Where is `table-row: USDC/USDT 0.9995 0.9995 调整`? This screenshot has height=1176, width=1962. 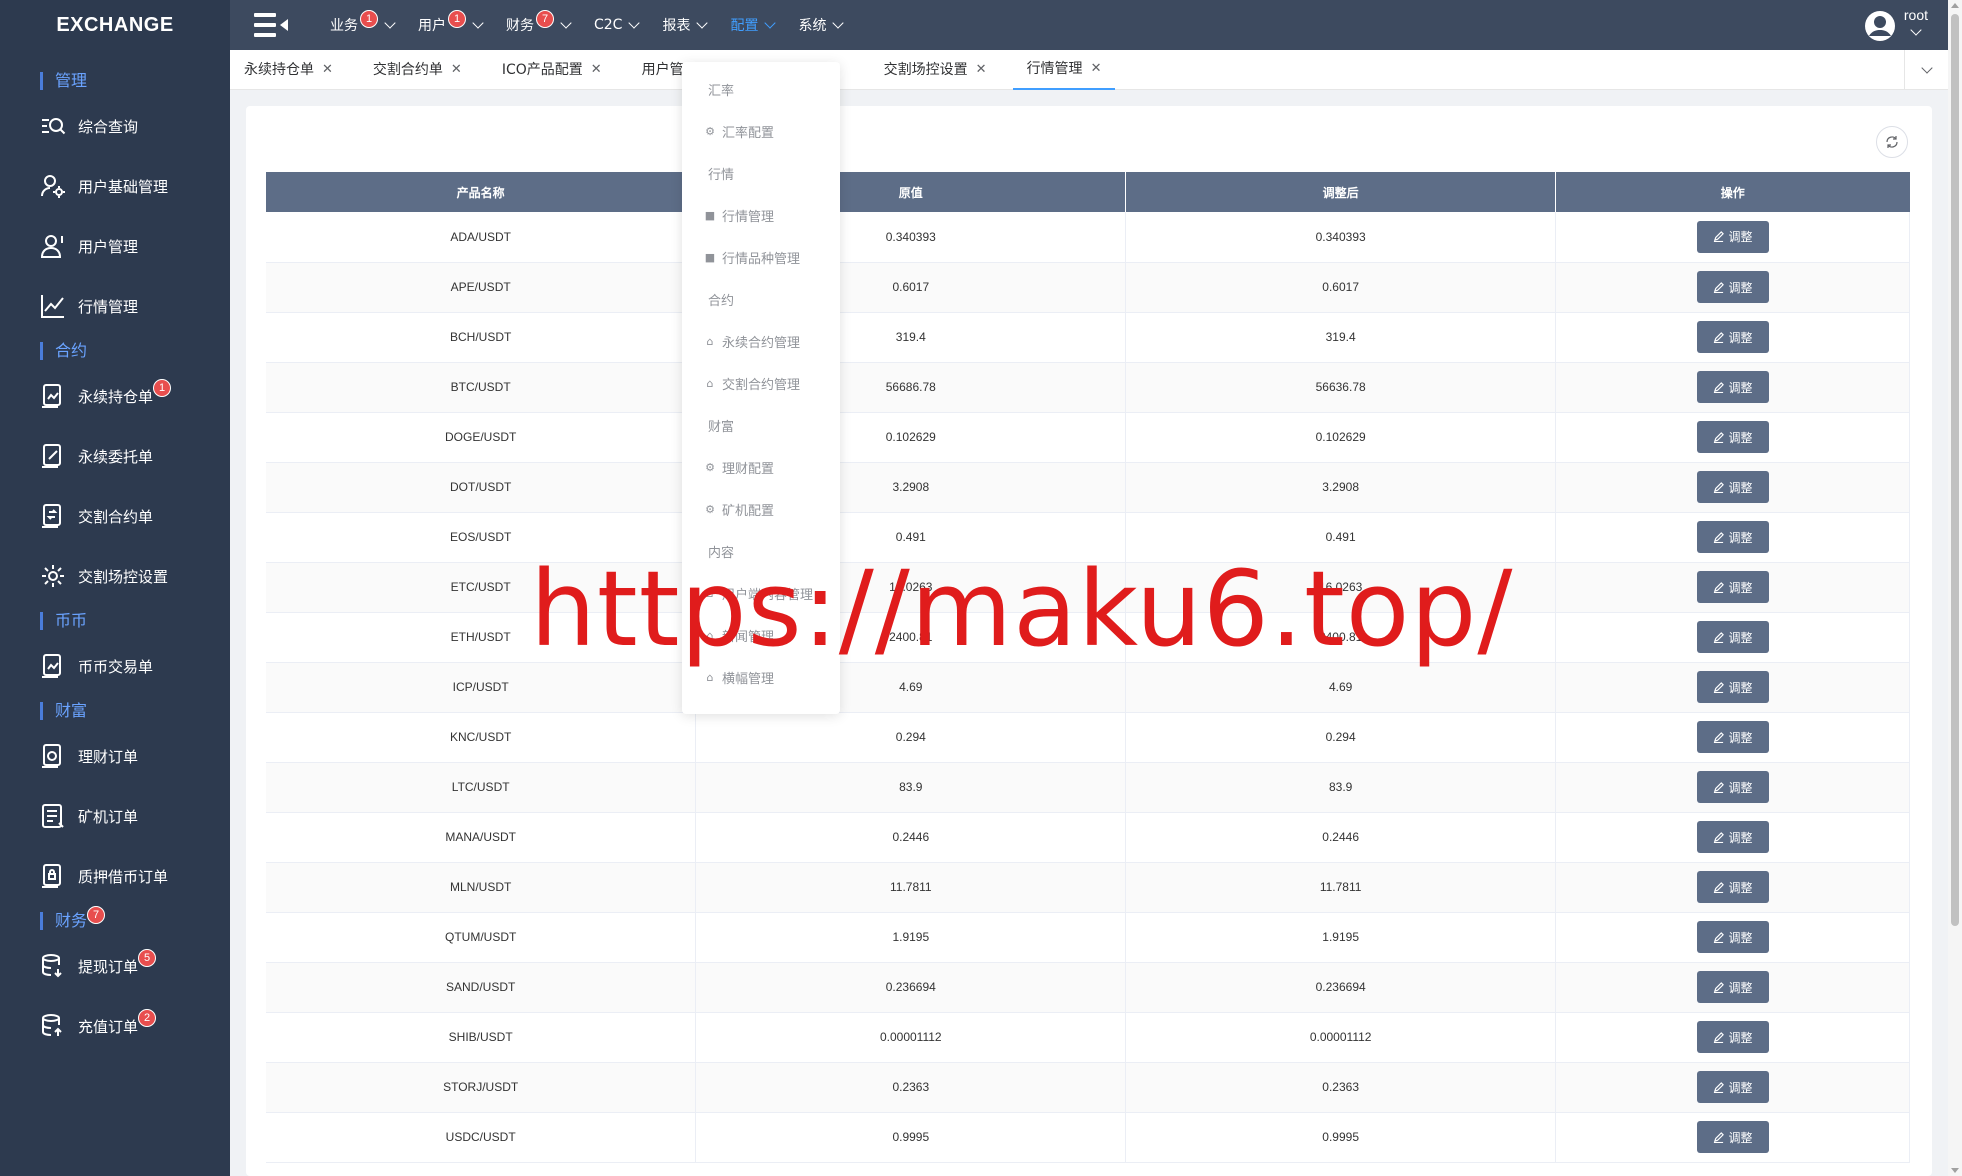 table-row: USDC/USDT 0.9995 0.9995 调整 is located at coordinates (1088, 1137).